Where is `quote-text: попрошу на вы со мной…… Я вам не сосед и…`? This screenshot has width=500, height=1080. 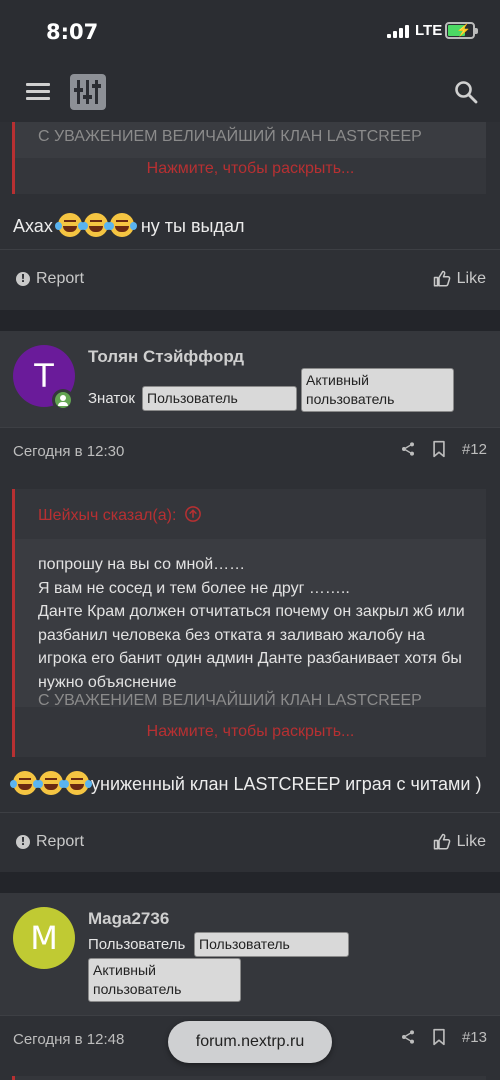
quote-text: попрошу на вы со мной…… Я вам не сосед и… is located at coordinates (256, 623).